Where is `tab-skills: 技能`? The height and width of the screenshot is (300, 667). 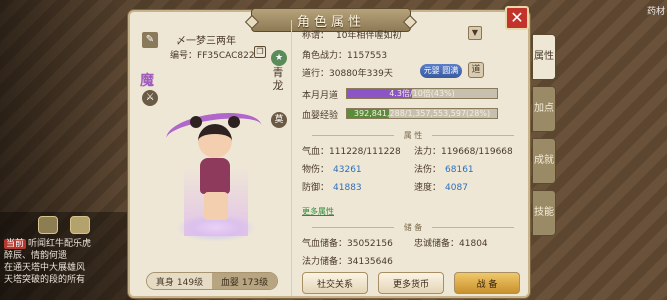
tab-skills: 技能 is located at coordinates (544, 213).